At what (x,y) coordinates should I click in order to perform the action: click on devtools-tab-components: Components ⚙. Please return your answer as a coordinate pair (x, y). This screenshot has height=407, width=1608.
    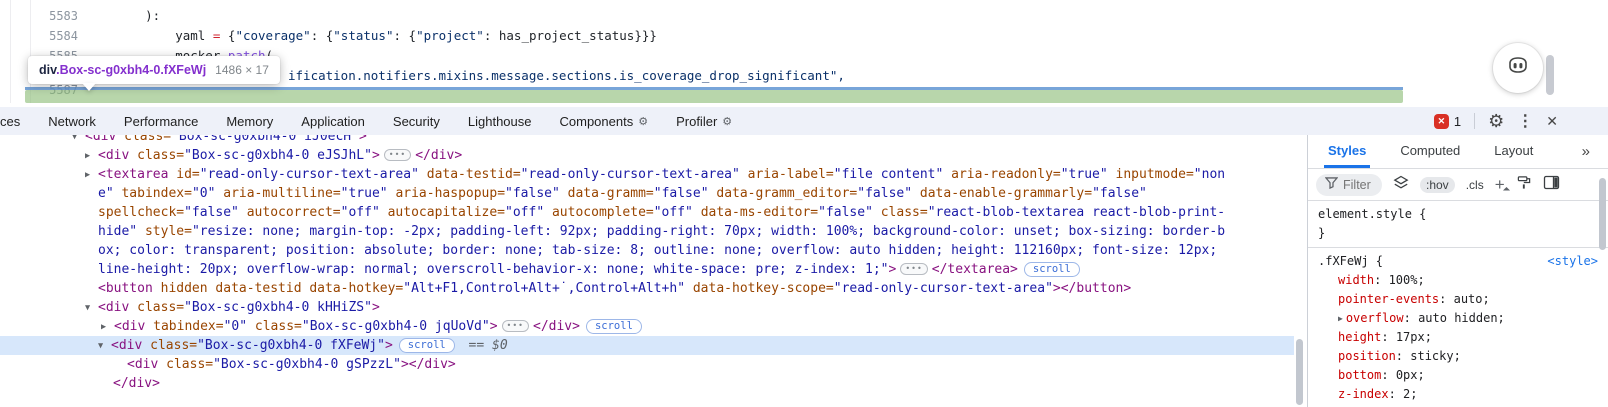
    Looking at the image, I should click on (604, 121).